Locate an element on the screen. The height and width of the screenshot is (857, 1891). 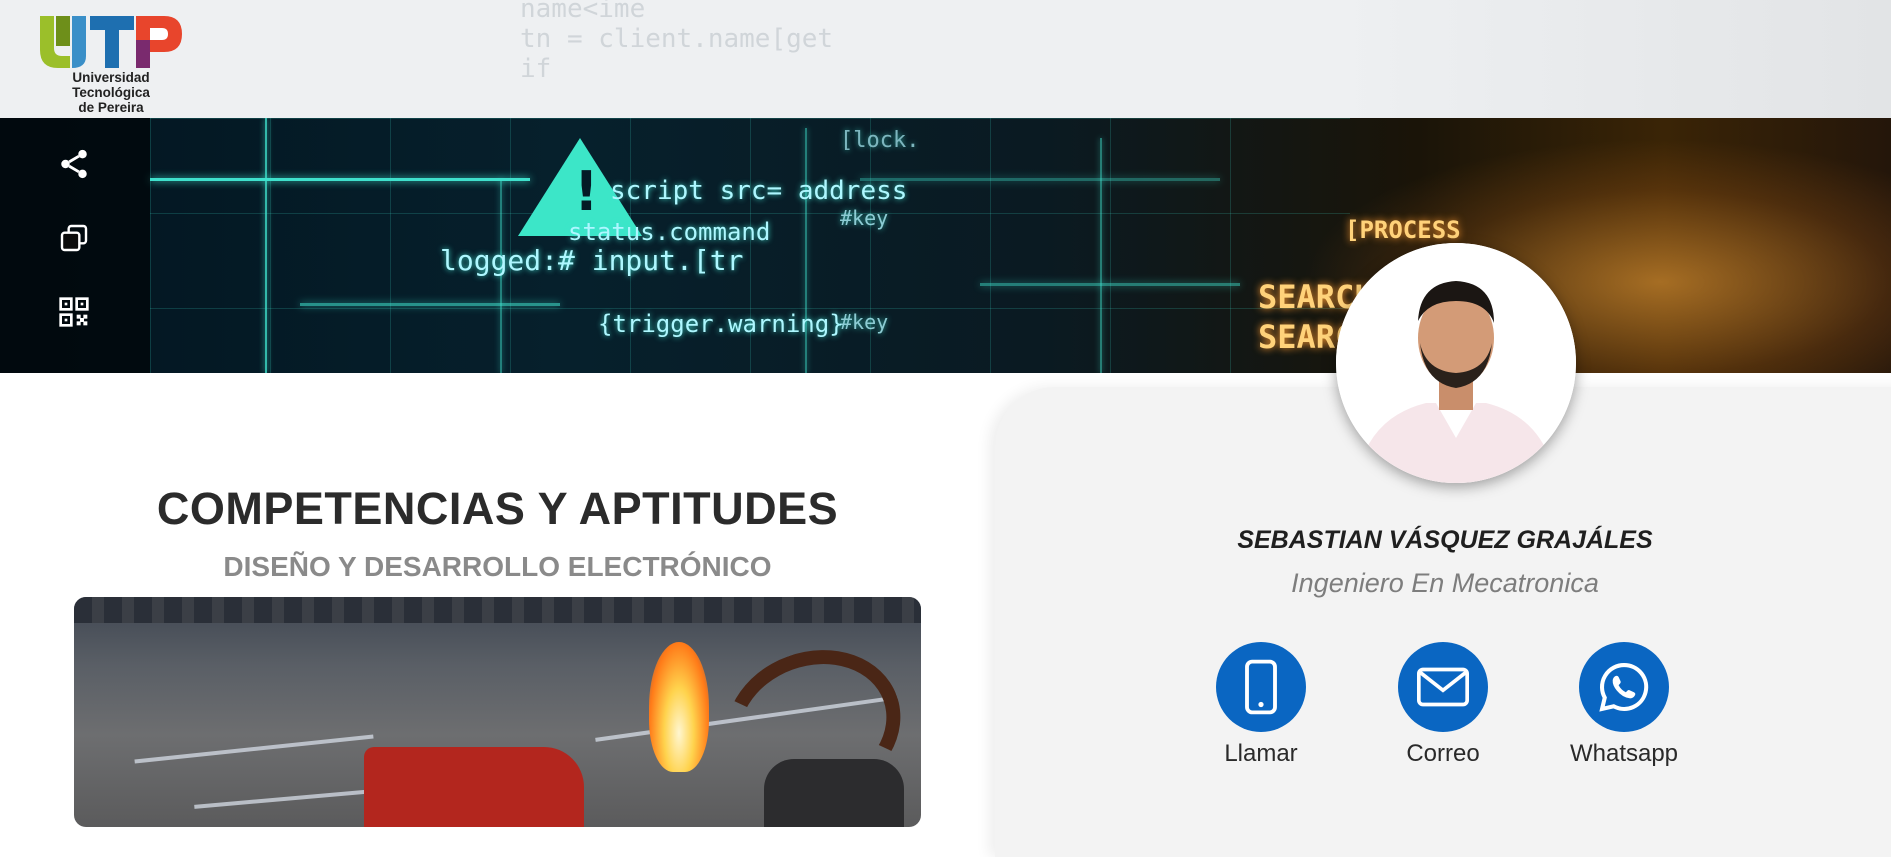
section-subtitle: DISEÑO Y DESARROLLO ELECTRÓNICO is located at coordinates (497, 566).